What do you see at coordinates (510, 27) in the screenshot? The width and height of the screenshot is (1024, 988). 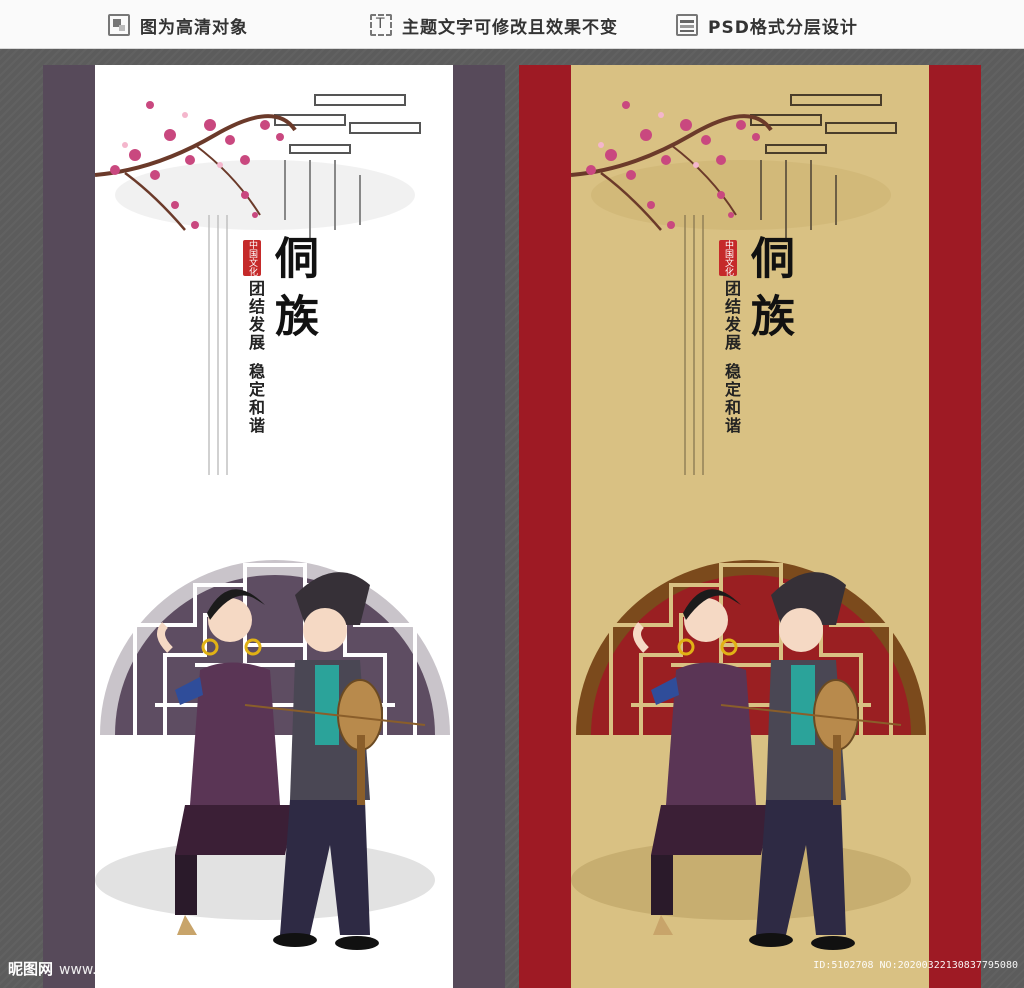 I see `feature-text-label: 主题文字可修改且效果不变` at bounding box center [510, 27].